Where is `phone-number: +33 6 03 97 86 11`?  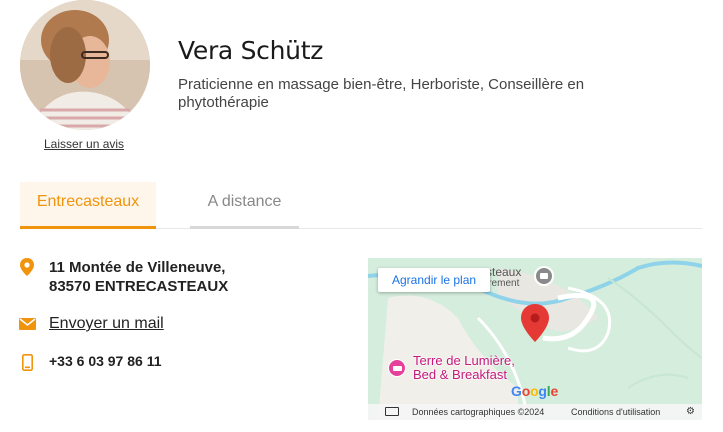
phone-number: +33 6 03 97 86 11 is located at coordinates (105, 361).